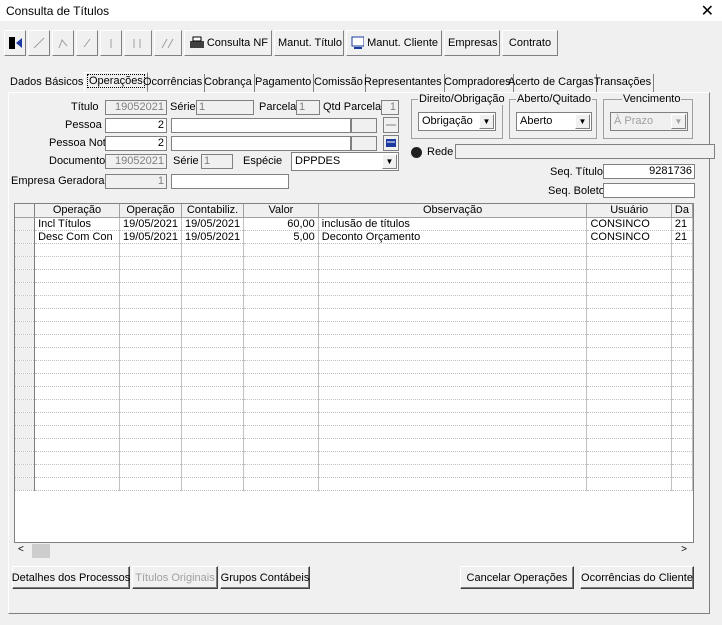 This screenshot has height=625, width=722. Describe the element at coordinates (457, 121) in the screenshot. I see `direito-select: Obrigação ▼` at that location.